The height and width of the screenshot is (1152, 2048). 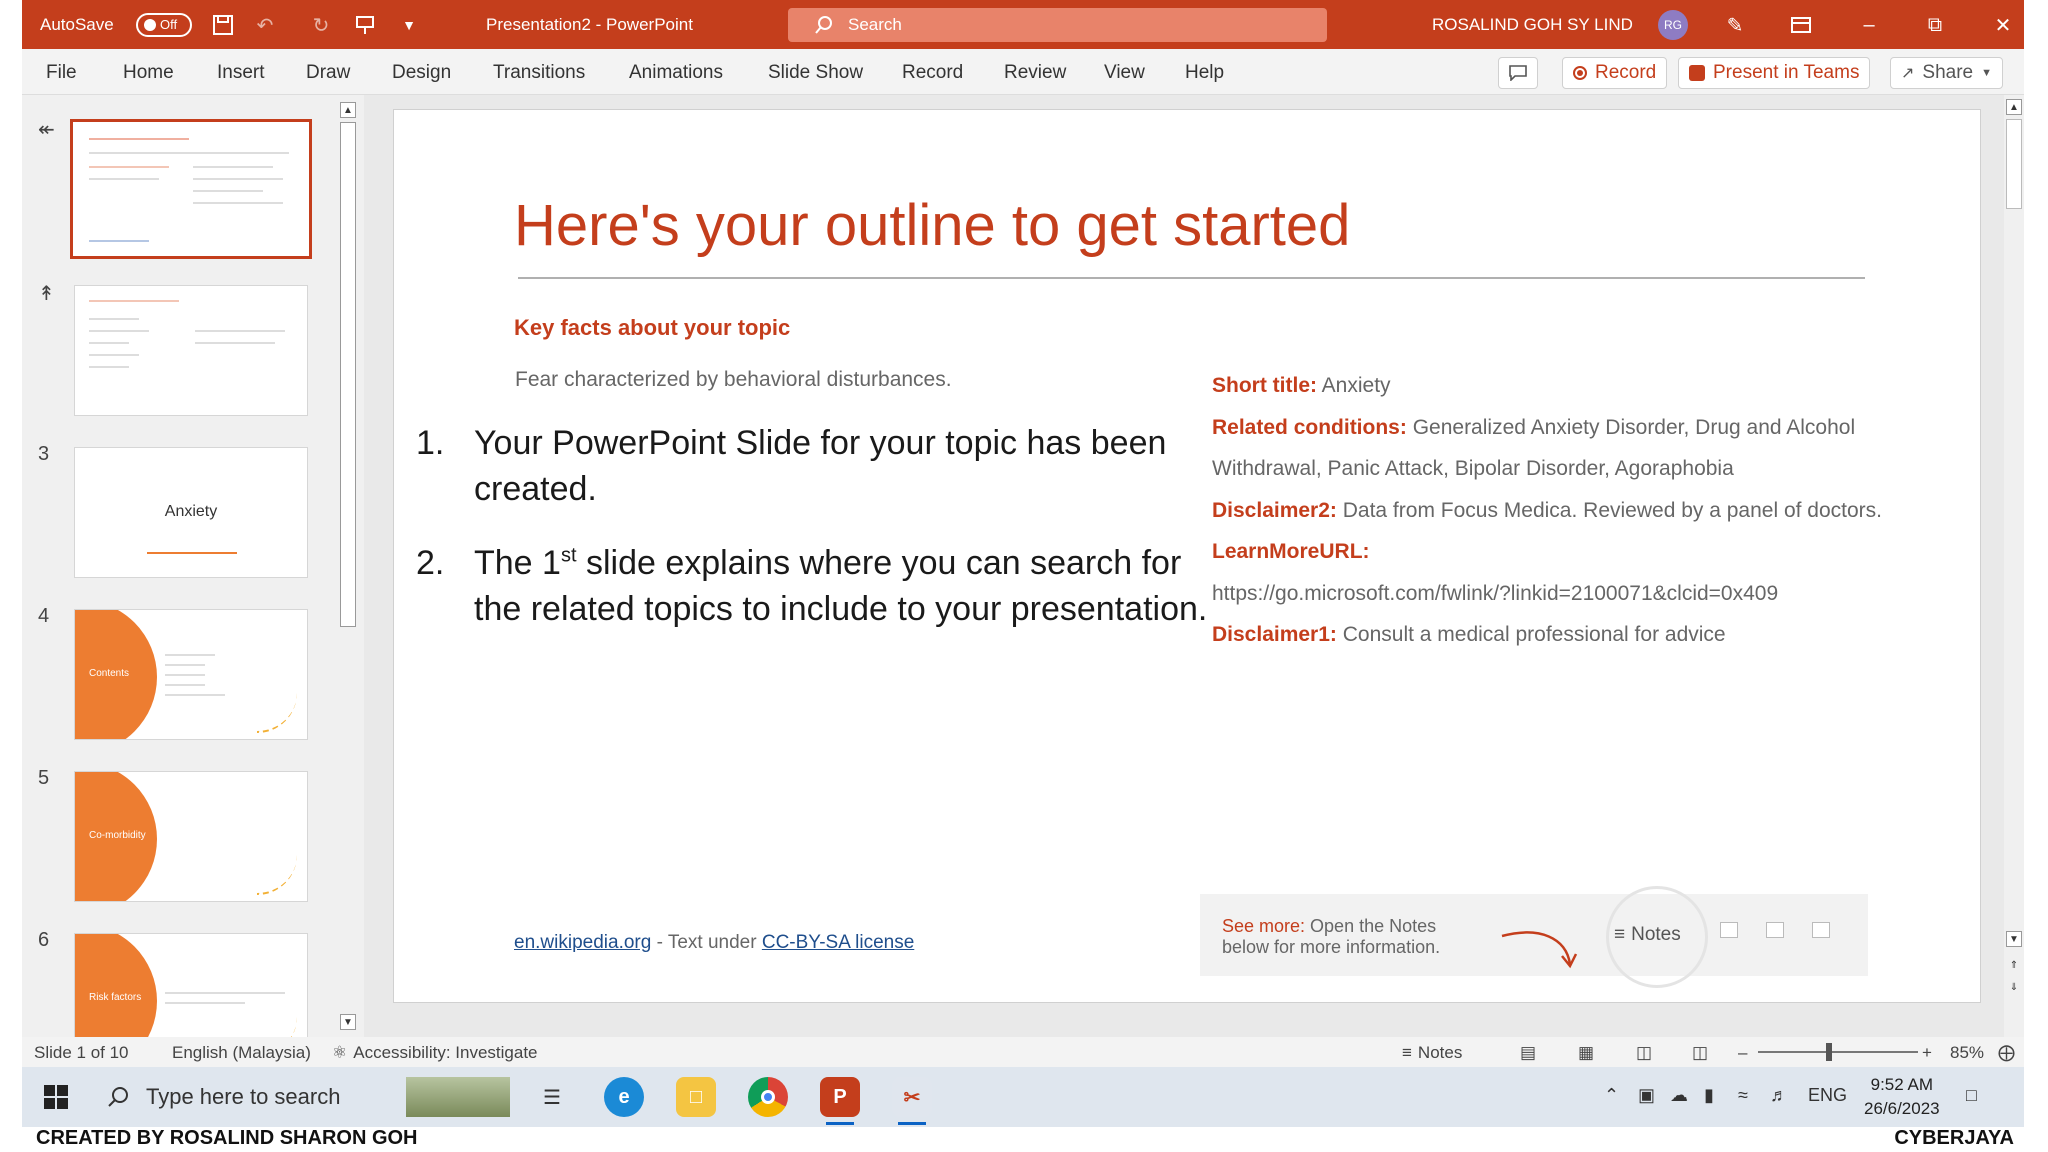 What do you see at coordinates (1869, 25) in the screenshot?
I see `minimize-icon: –` at bounding box center [1869, 25].